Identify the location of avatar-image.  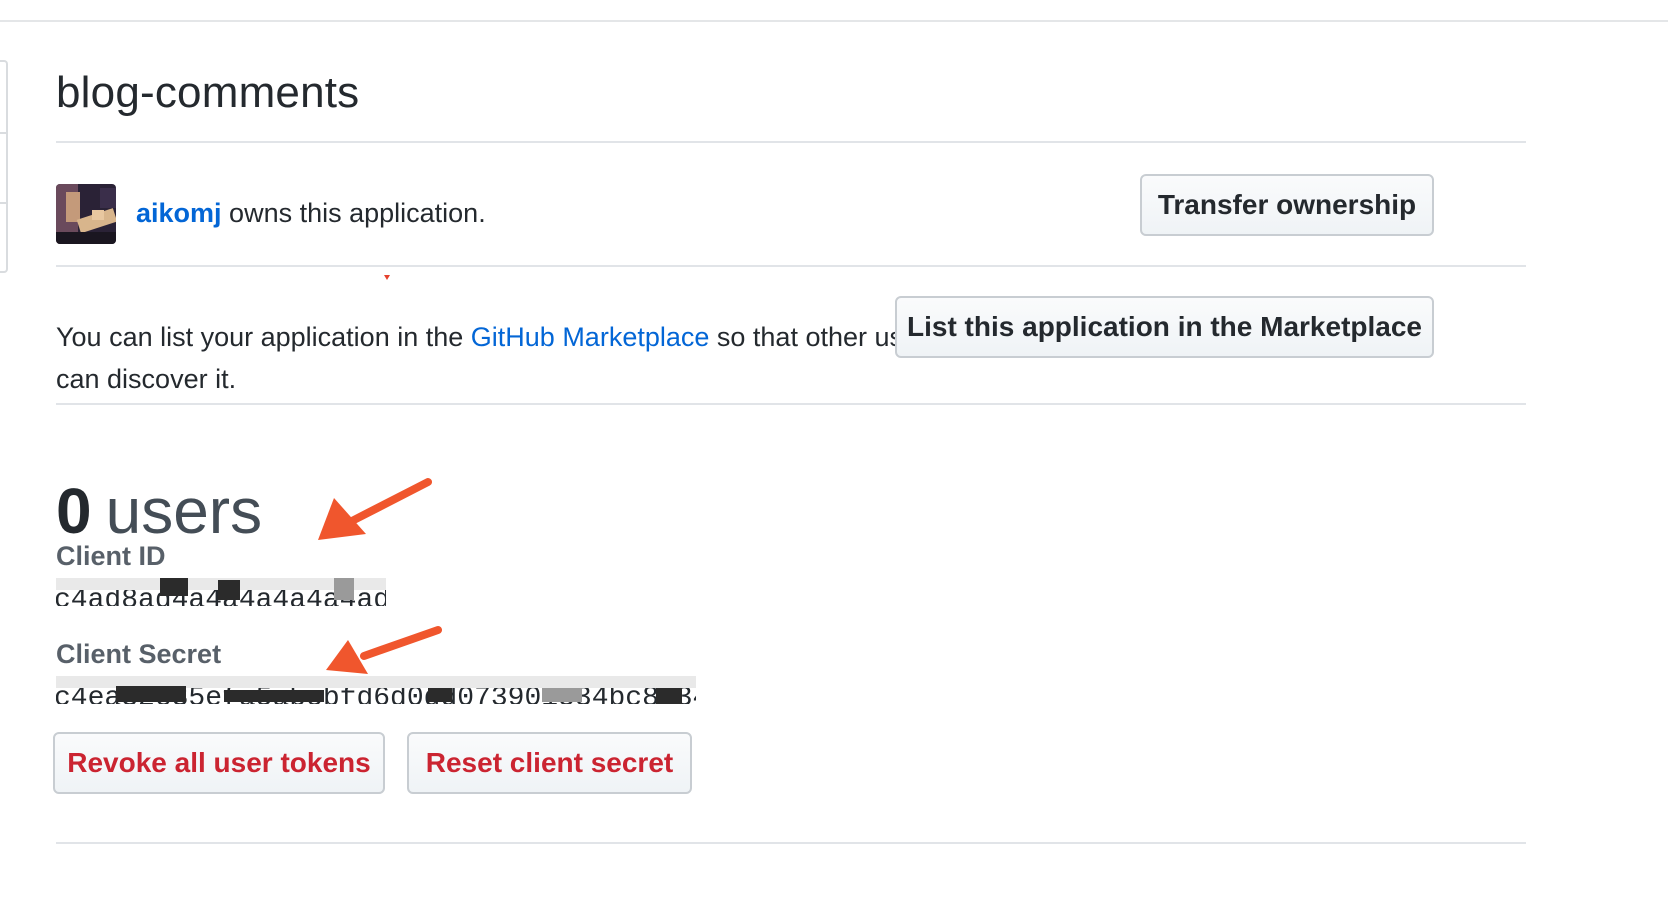
(86, 214).